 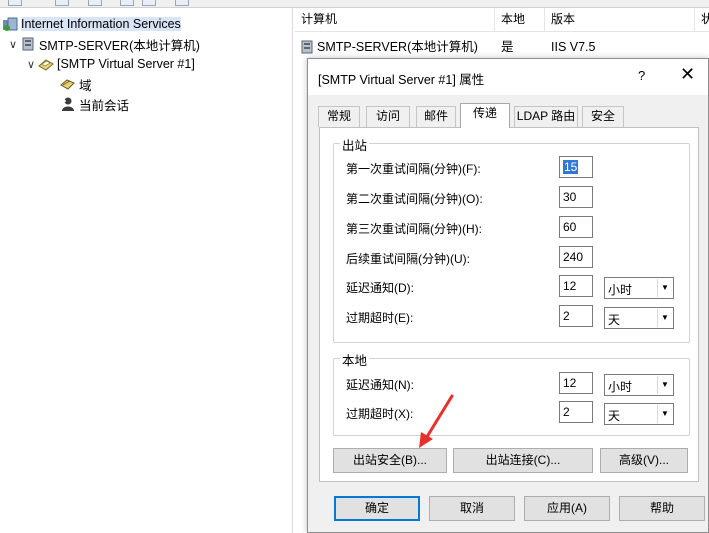 I want to click on tab-strip: 常规 访问 邮件 传递 LDAP 路由 安全, so click(x=508, y=115).